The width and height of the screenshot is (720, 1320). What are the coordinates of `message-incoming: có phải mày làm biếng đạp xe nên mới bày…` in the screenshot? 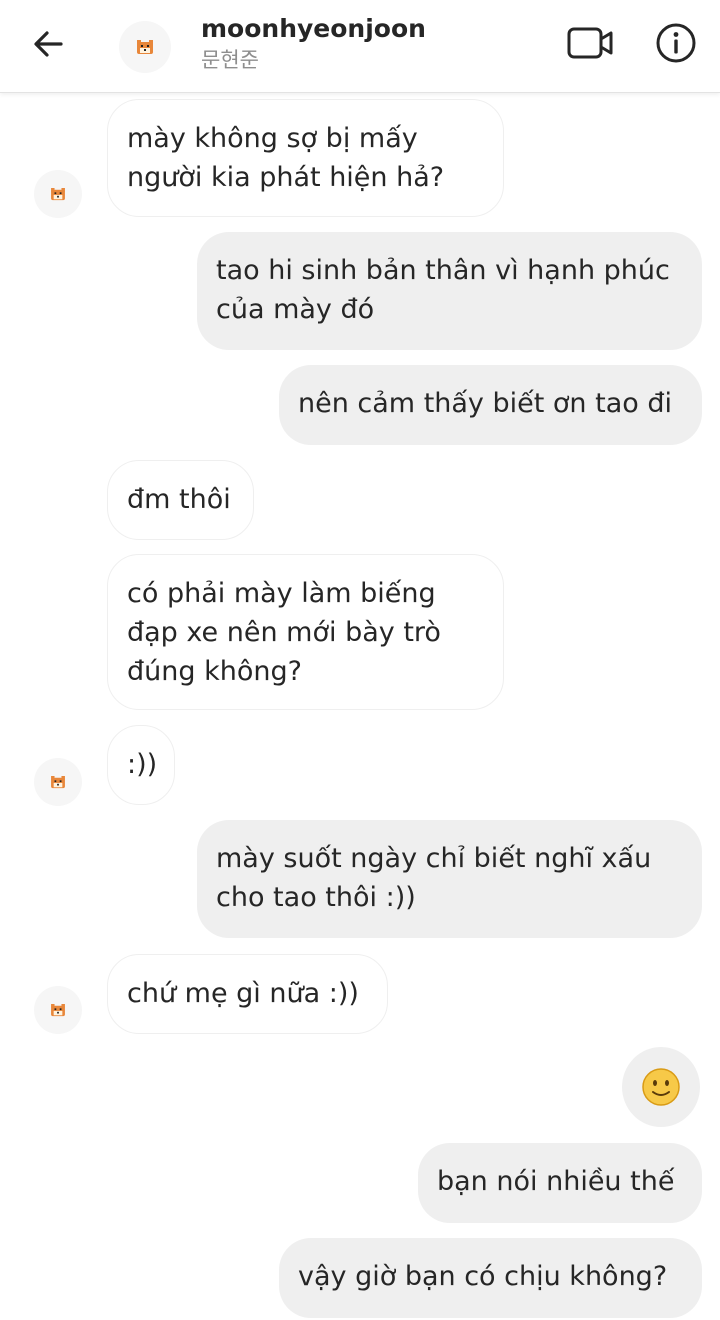 It's located at (305, 632).